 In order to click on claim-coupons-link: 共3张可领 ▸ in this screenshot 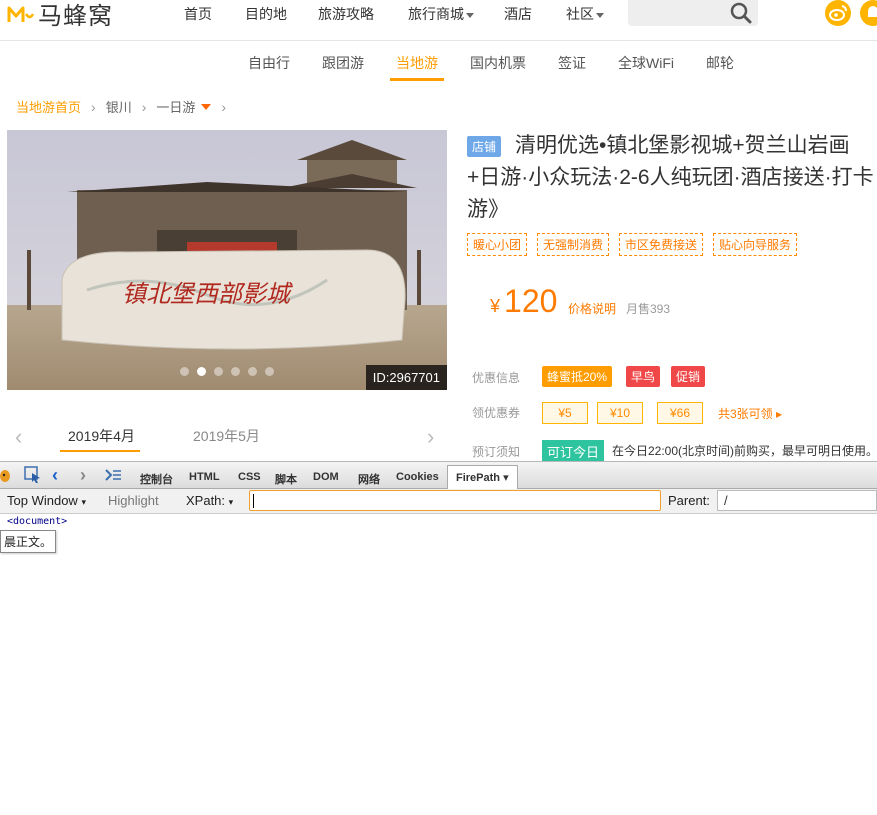, I will do `click(750, 413)`.